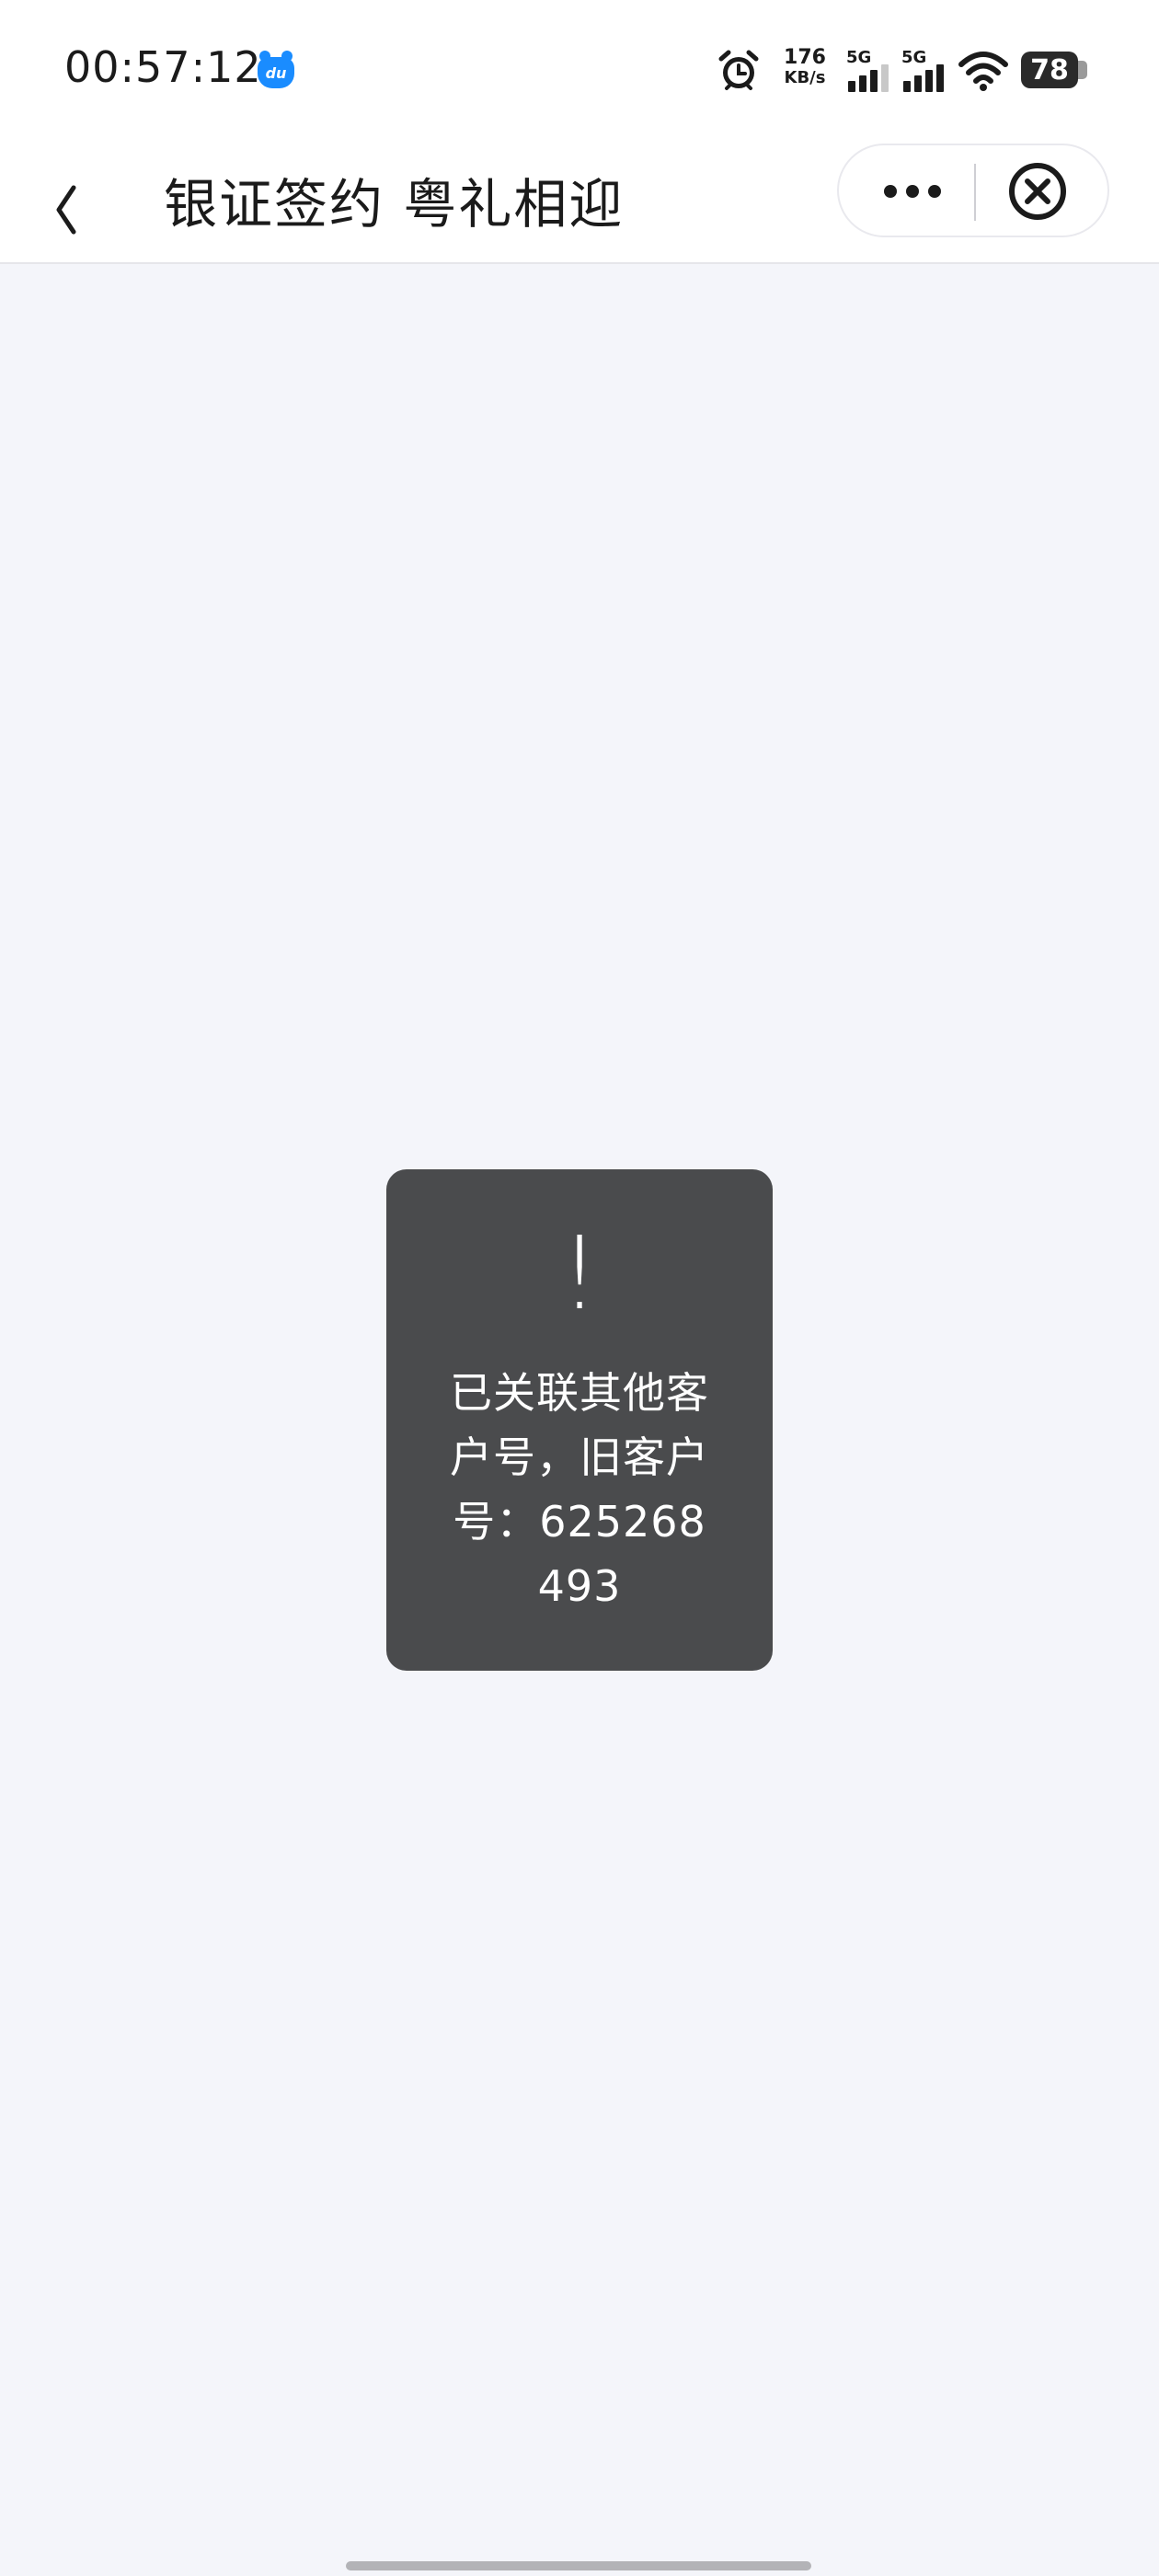 This screenshot has width=1159, height=2576. Describe the element at coordinates (914, 57) in the screenshot. I see `sim2-label: 5G` at that location.